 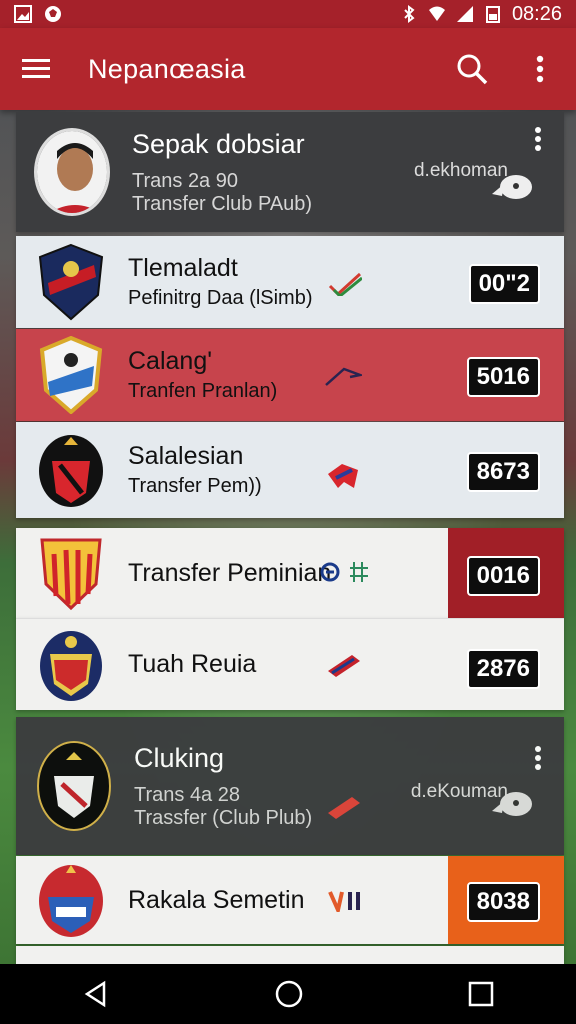 I want to click on club-title: Tuah Reuia, so click(x=192, y=664).